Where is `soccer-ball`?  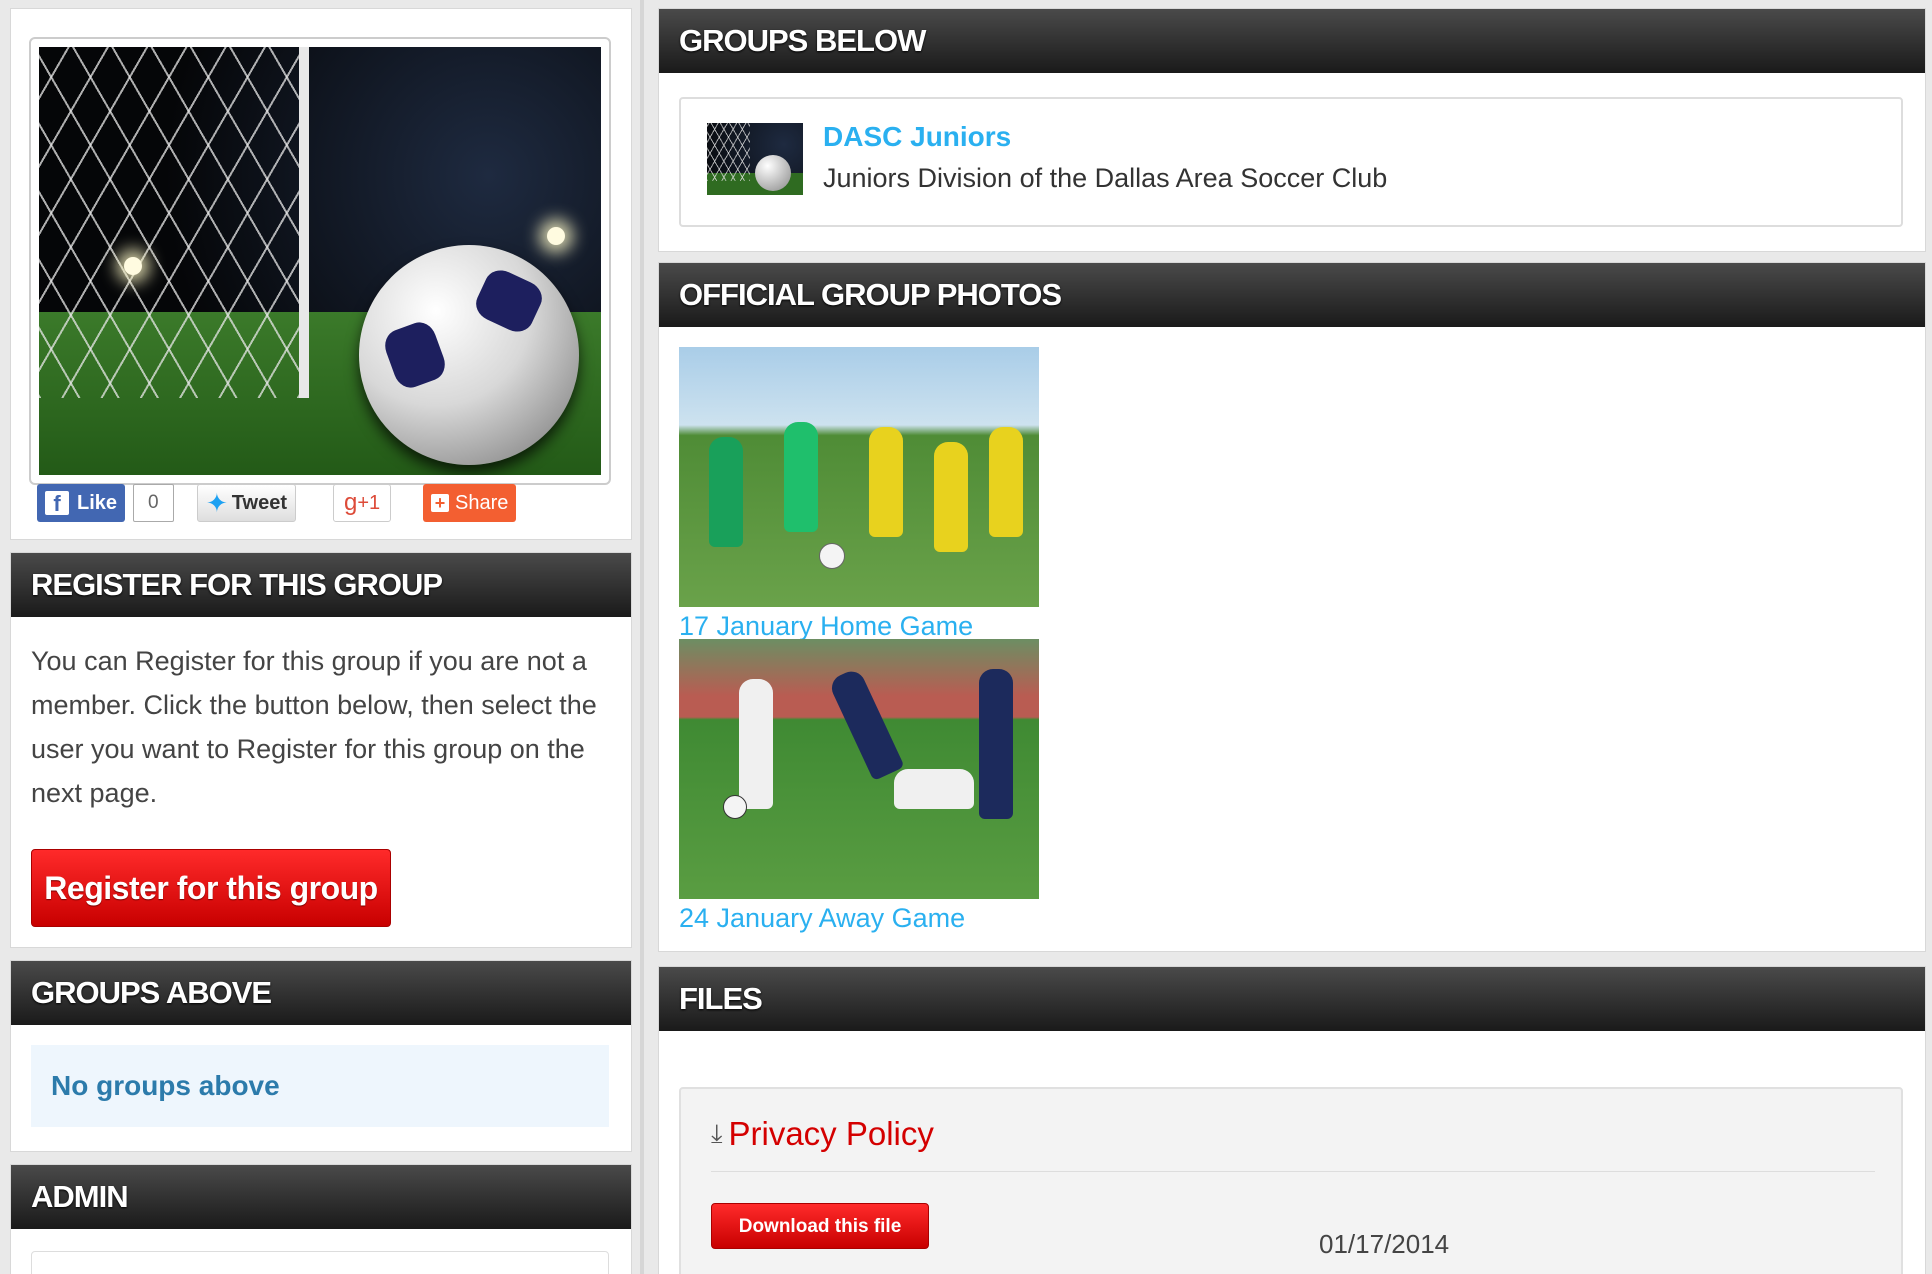
soccer-ball is located at coordinates (469, 355).